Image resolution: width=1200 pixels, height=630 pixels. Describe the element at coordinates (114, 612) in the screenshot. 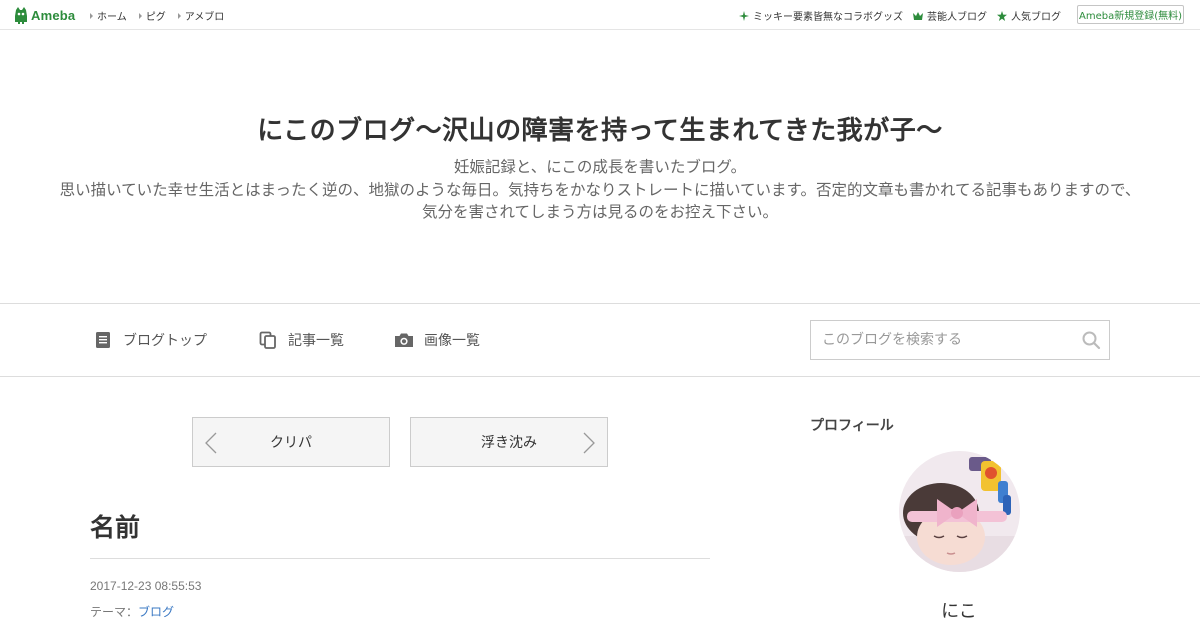

I see `entry-theme-prefix: テーマ：` at that location.